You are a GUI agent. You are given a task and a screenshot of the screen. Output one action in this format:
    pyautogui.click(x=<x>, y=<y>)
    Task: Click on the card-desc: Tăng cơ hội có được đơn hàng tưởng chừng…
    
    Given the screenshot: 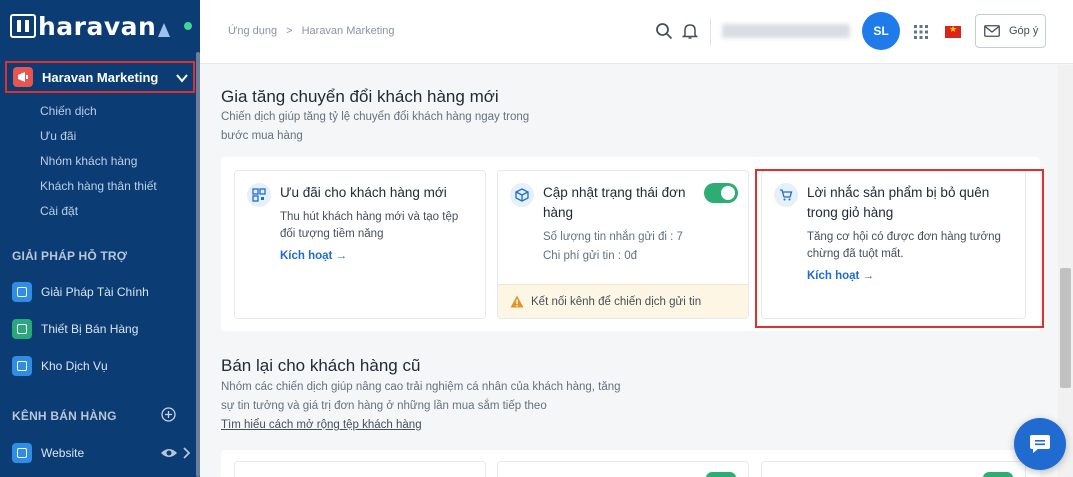 What is the action you would take?
    pyautogui.click(x=904, y=246)
    